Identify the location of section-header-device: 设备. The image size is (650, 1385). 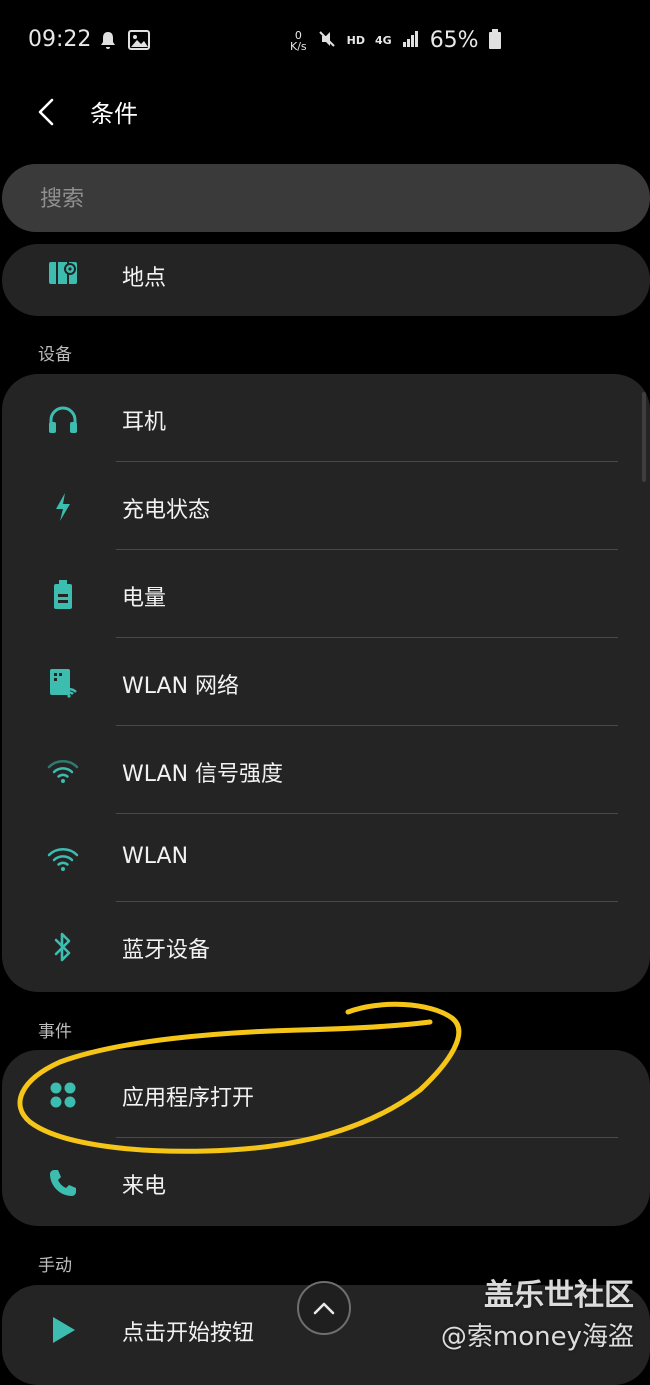
(55, 355).